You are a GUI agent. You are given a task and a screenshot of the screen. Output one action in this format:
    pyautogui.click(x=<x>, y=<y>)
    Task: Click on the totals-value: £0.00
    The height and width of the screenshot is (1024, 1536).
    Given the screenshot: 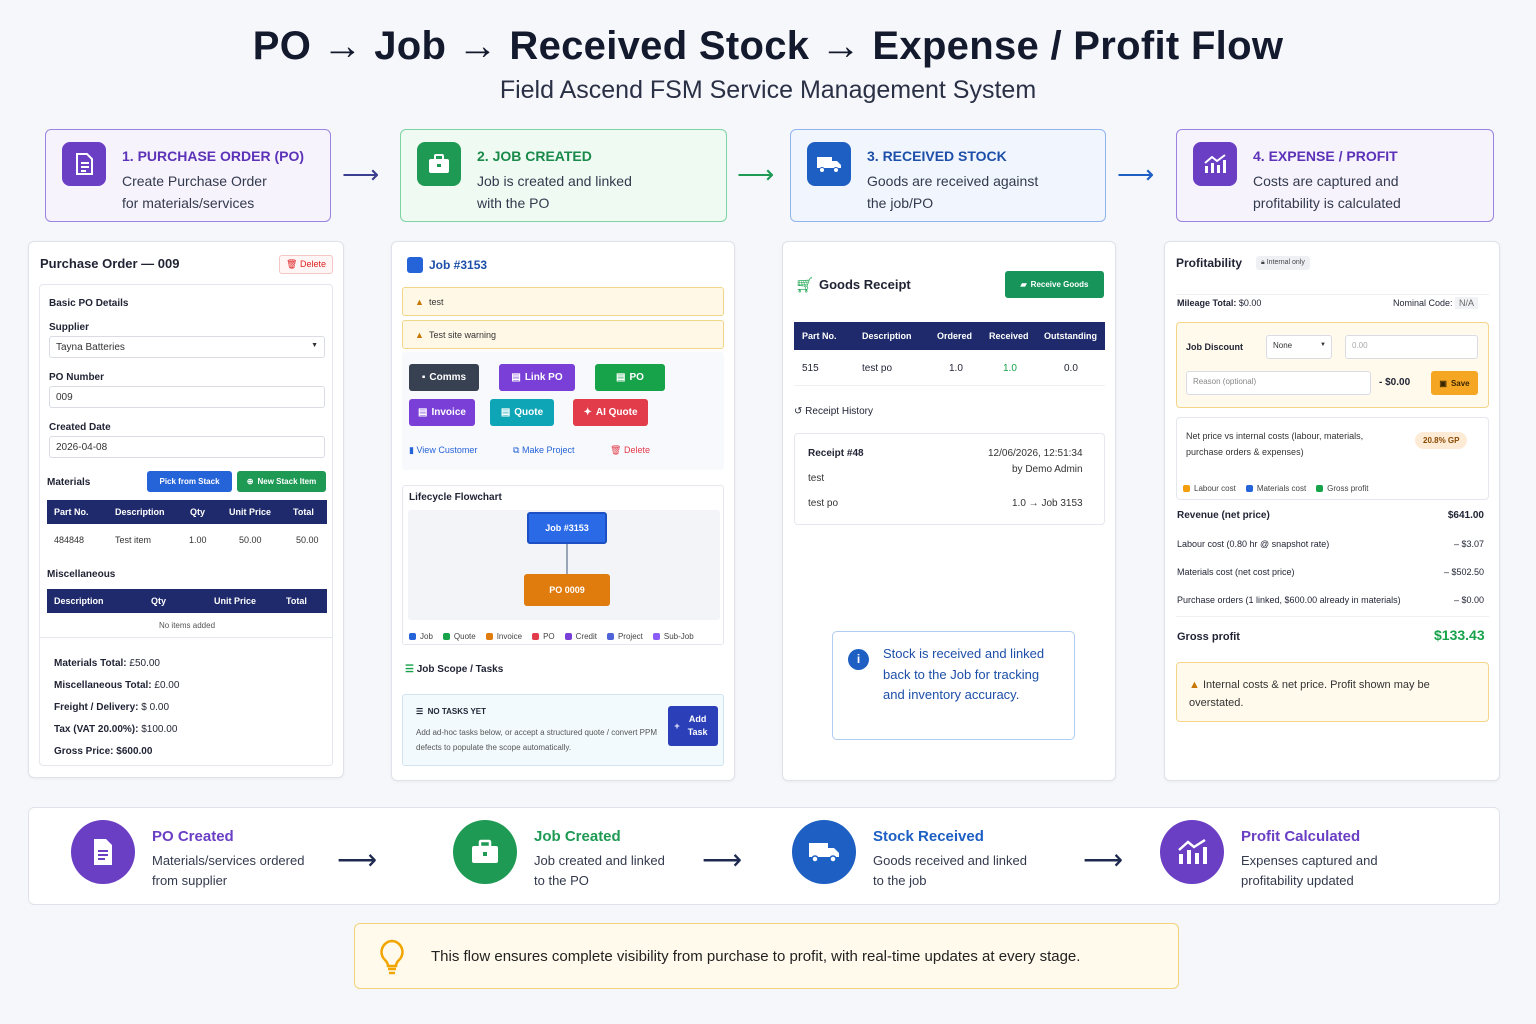 What is the action you would take?
    pyautogui.click(x=167, y=685)
    